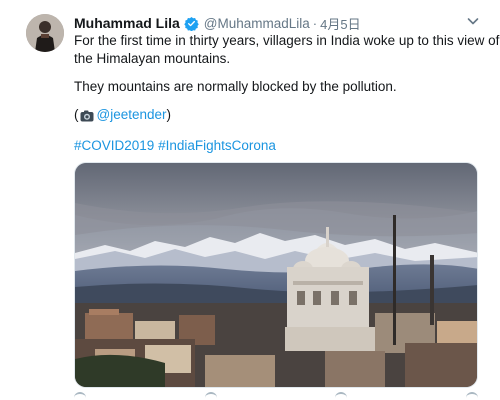  What do you see at coordinates (473, 21) in the screenshot?
I see `chevron-down-icon` at bounding box center [473, 21].